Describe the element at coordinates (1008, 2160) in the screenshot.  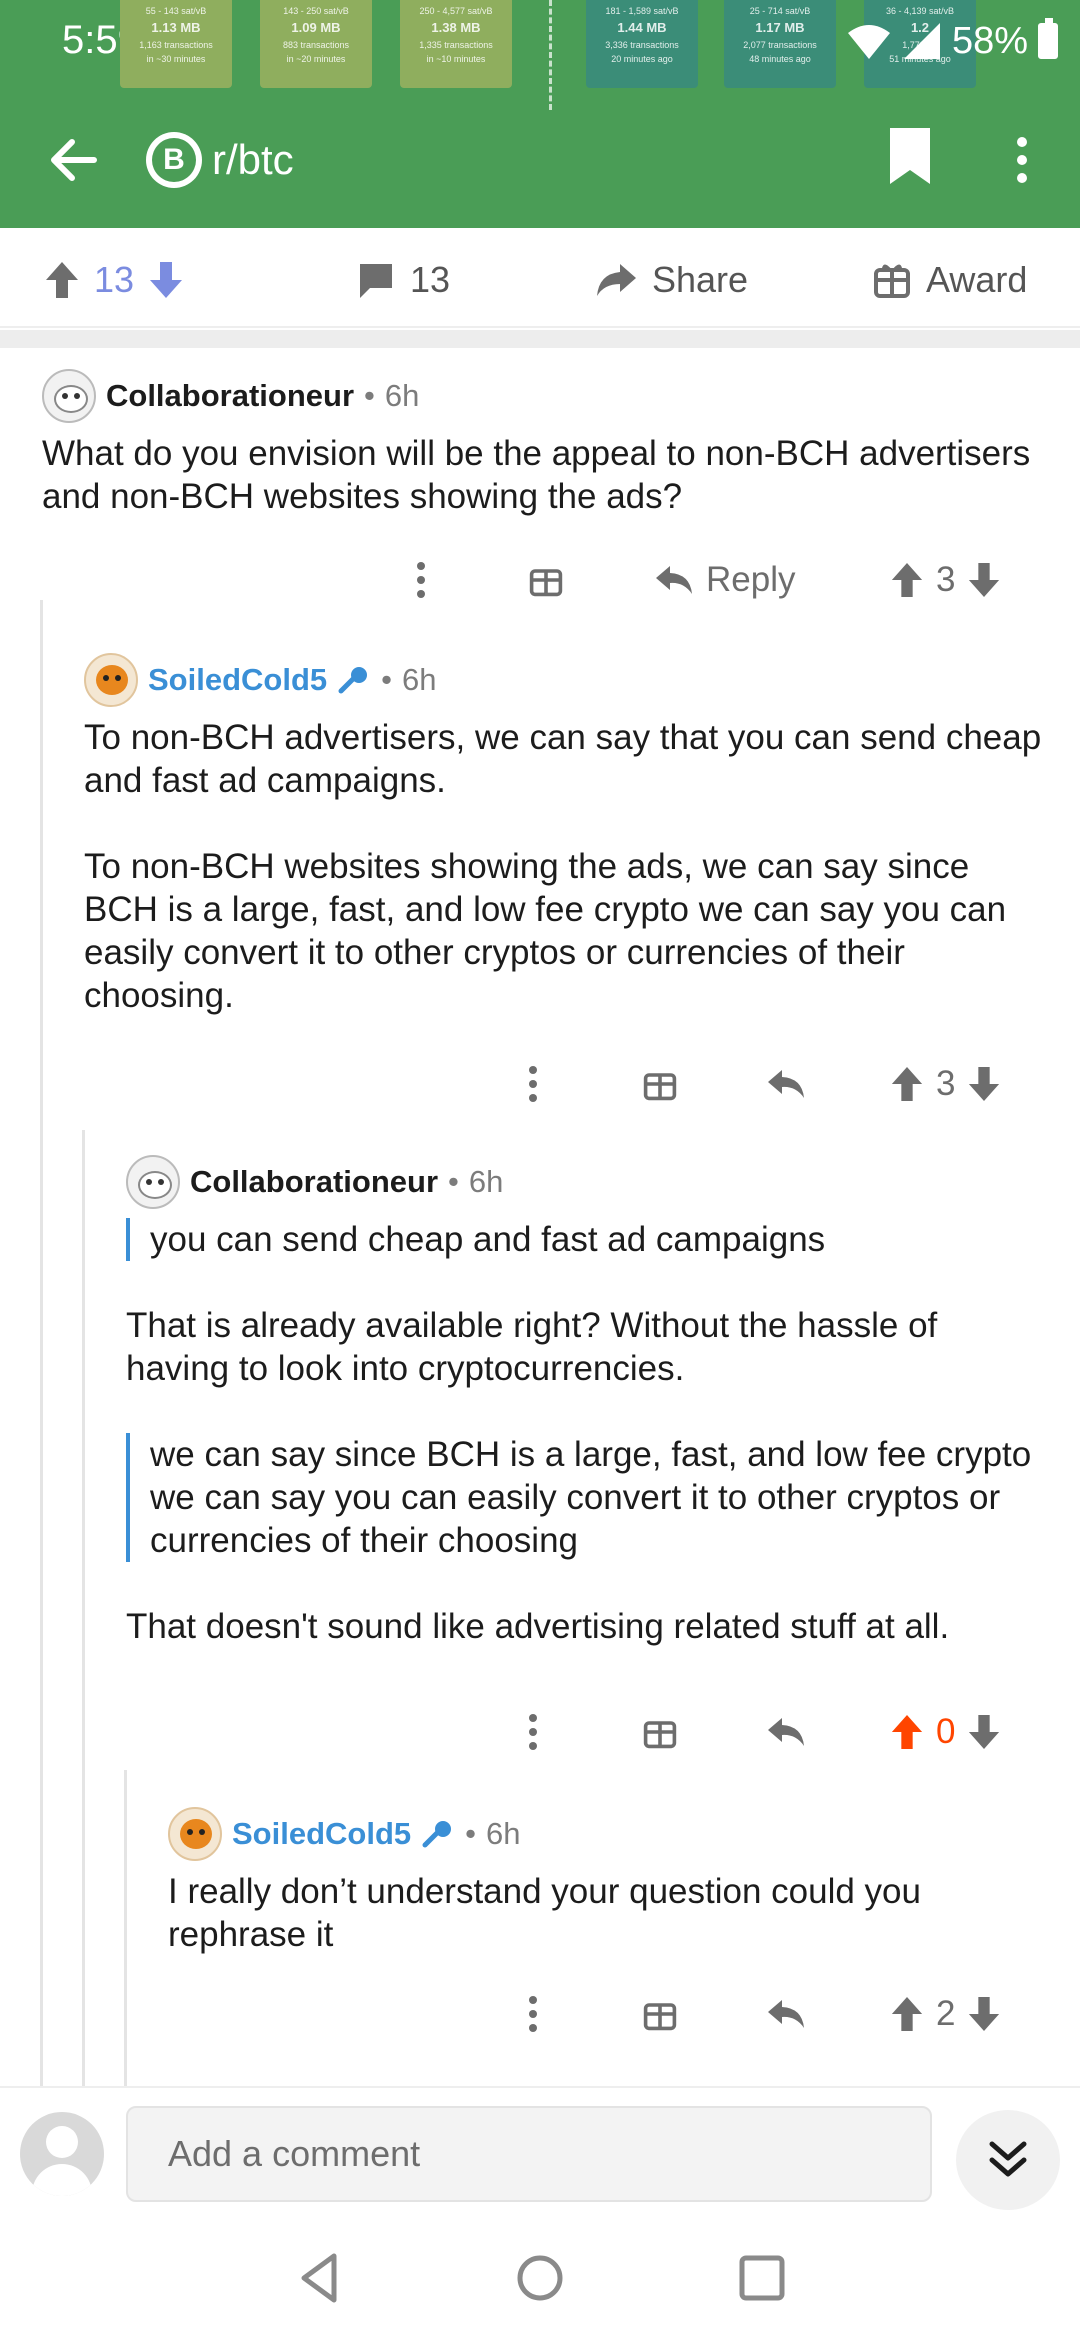
I see `collapse-comments-button` at that location.